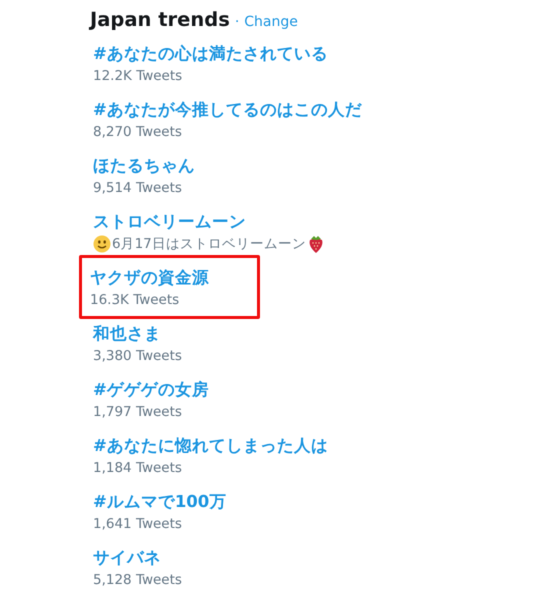 The width and height of the screenshot is (544, 599). Describe the element at coordinates (149, 278) in the screenshot. I see `trend-link: ヤクザの資金源` at that location.